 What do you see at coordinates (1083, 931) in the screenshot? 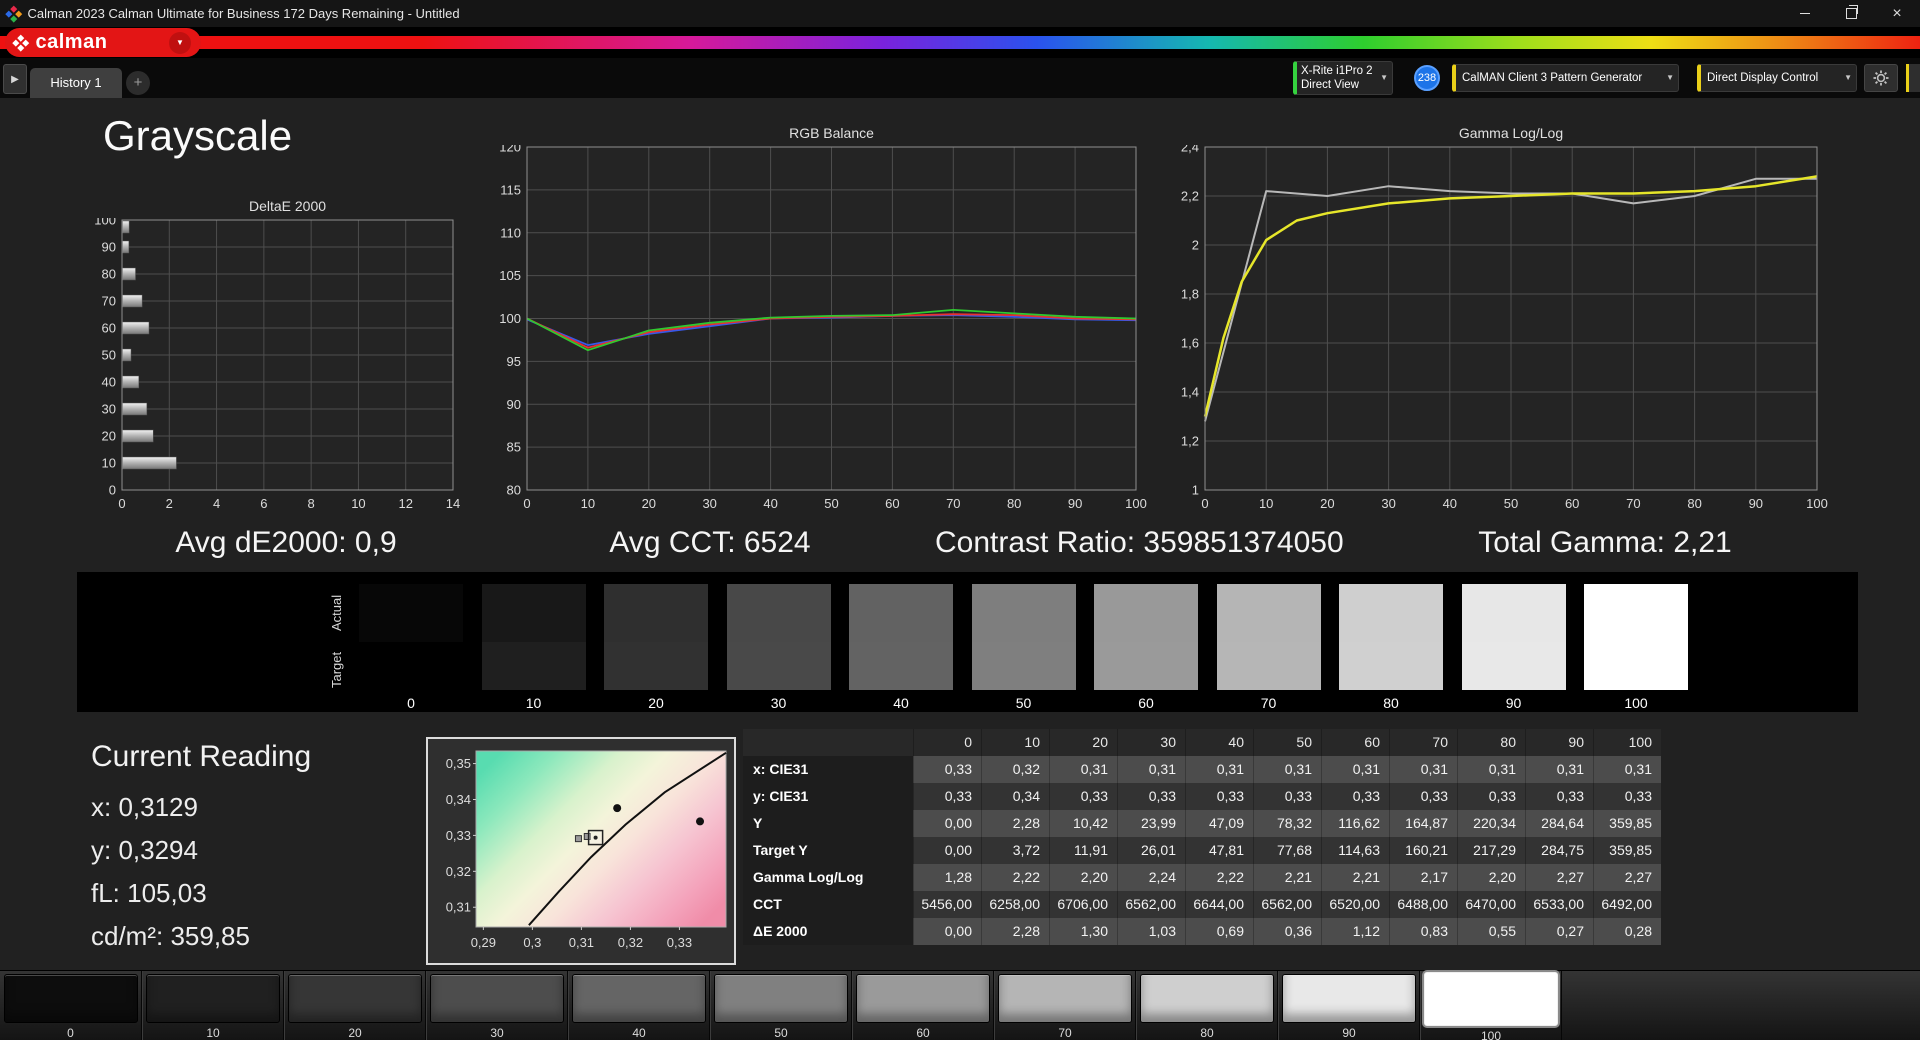
I see `table-cell: 1,30` at bounding box center [1083, 931].